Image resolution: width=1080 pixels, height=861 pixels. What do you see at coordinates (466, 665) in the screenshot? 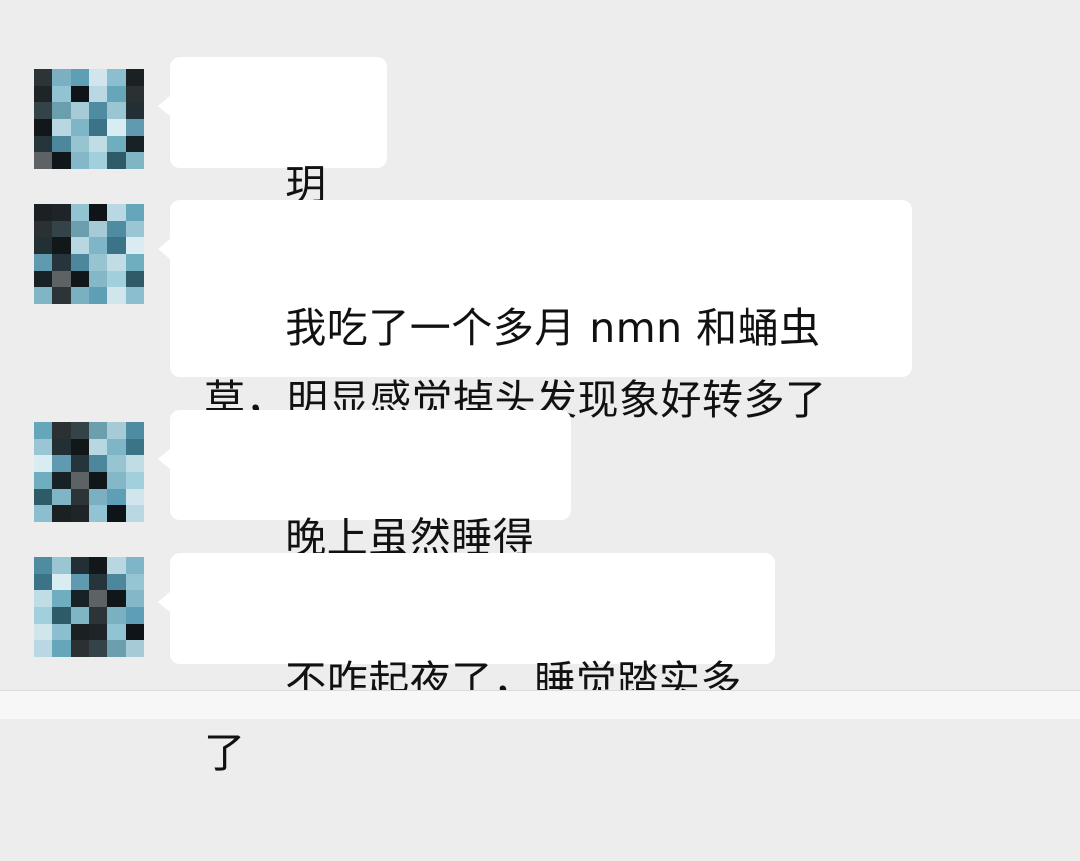
I see `message-bubble: 不咋起夜了，睡觉踏实多了` at bounding box center [466, 665].